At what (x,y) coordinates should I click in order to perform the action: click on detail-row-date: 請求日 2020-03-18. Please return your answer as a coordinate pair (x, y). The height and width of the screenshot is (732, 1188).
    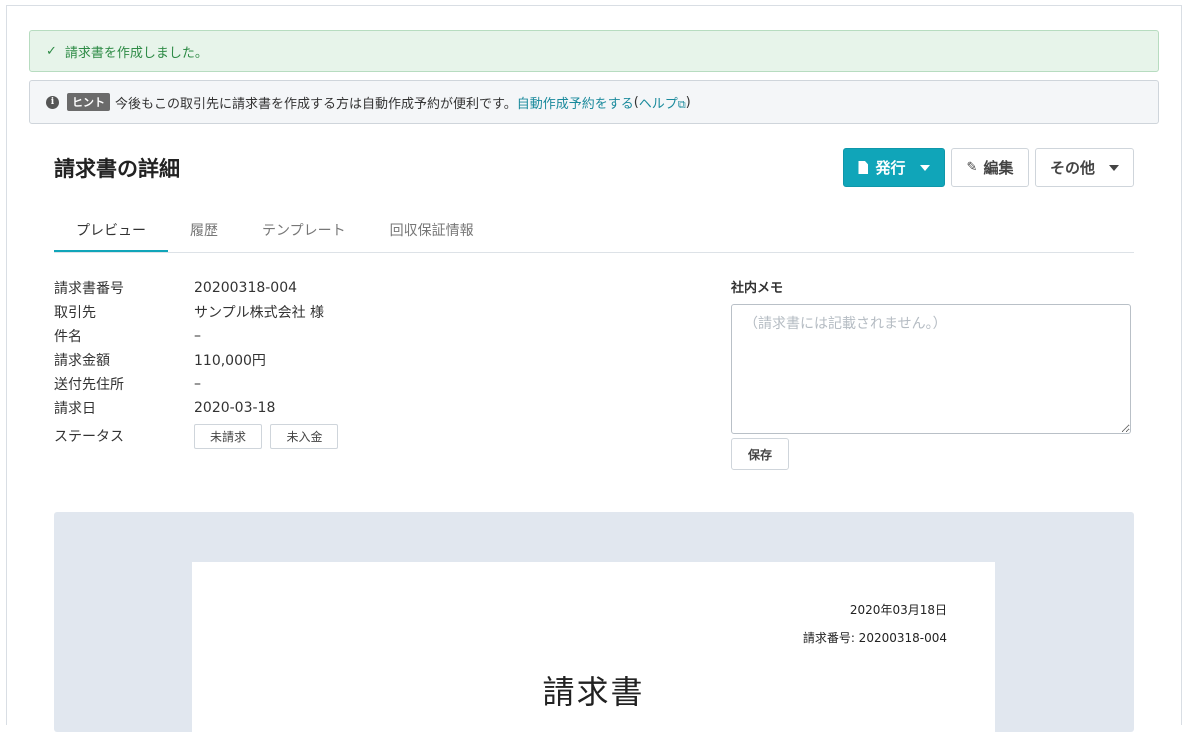
    Looking at the image, I should click on (198, 408).